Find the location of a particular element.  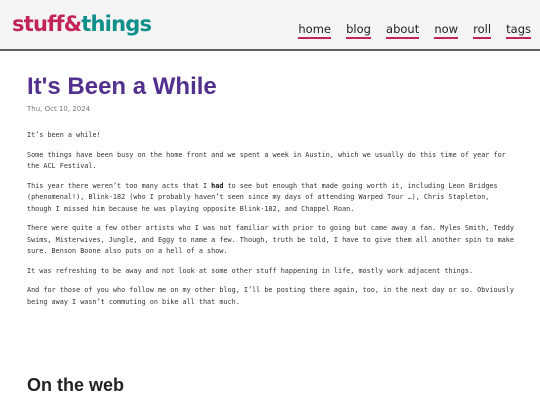

main-nav: home blog about now roll tags is located at coordinates (409, 28).